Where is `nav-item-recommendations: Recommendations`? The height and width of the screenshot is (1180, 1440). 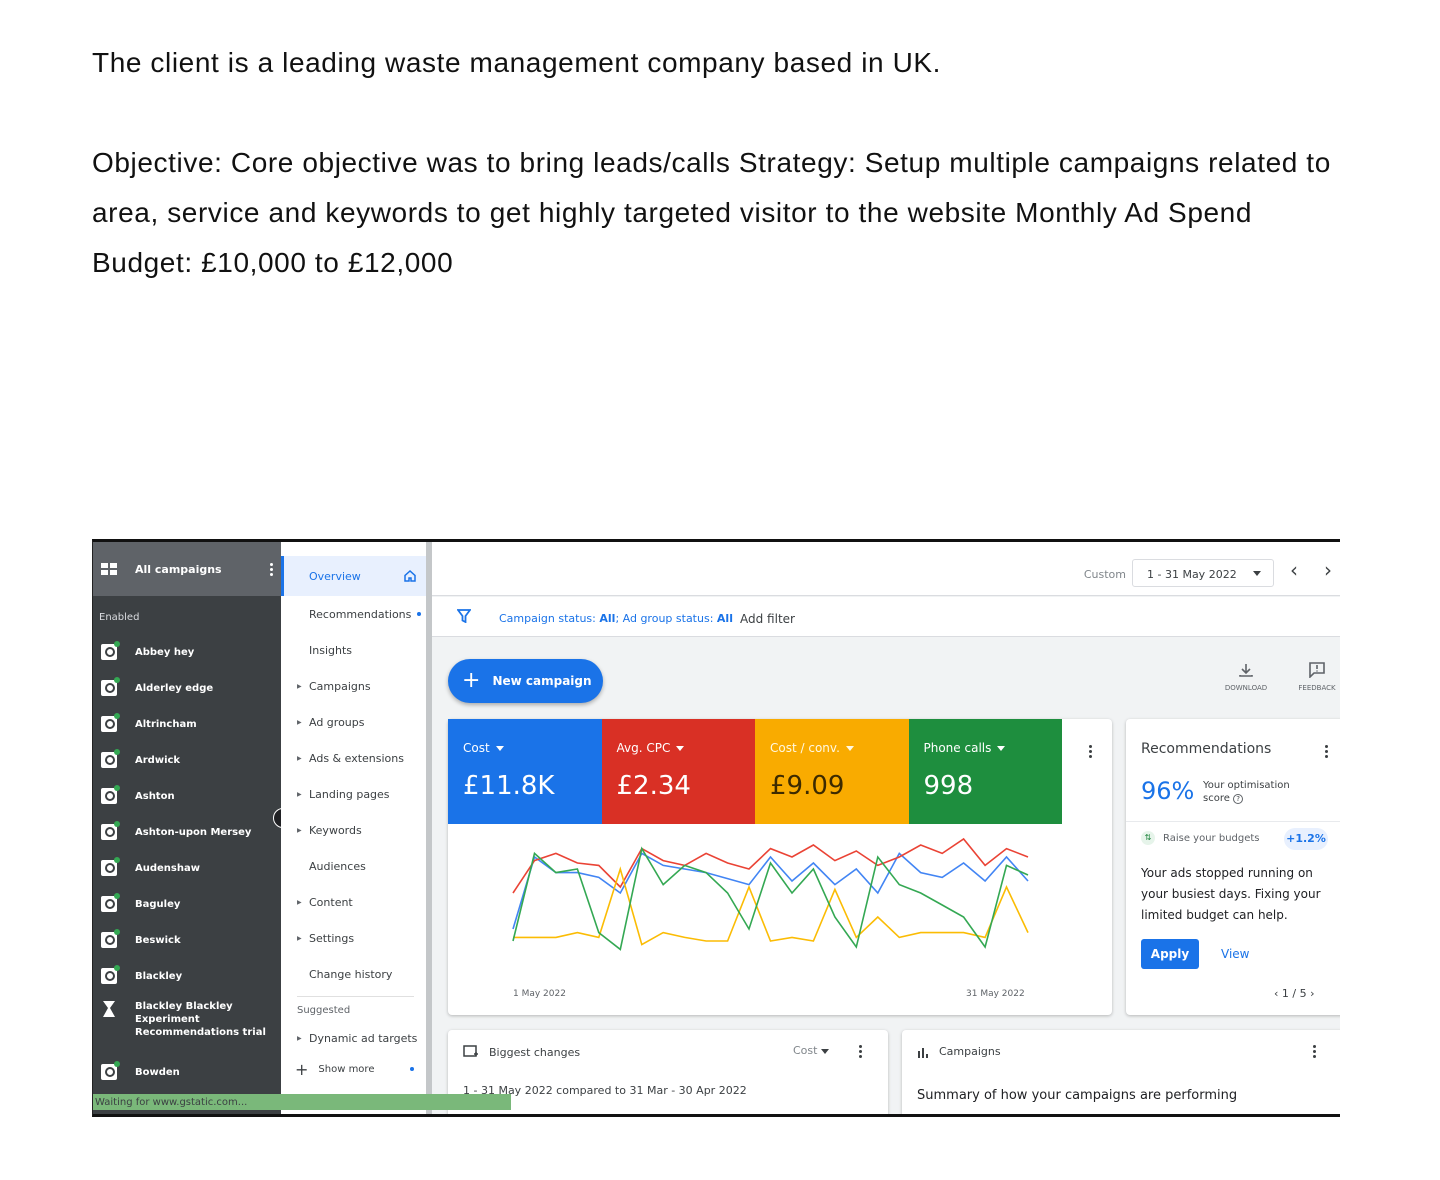 nav-item-recommendations: Recommendations is located at coordinates (353, 614).